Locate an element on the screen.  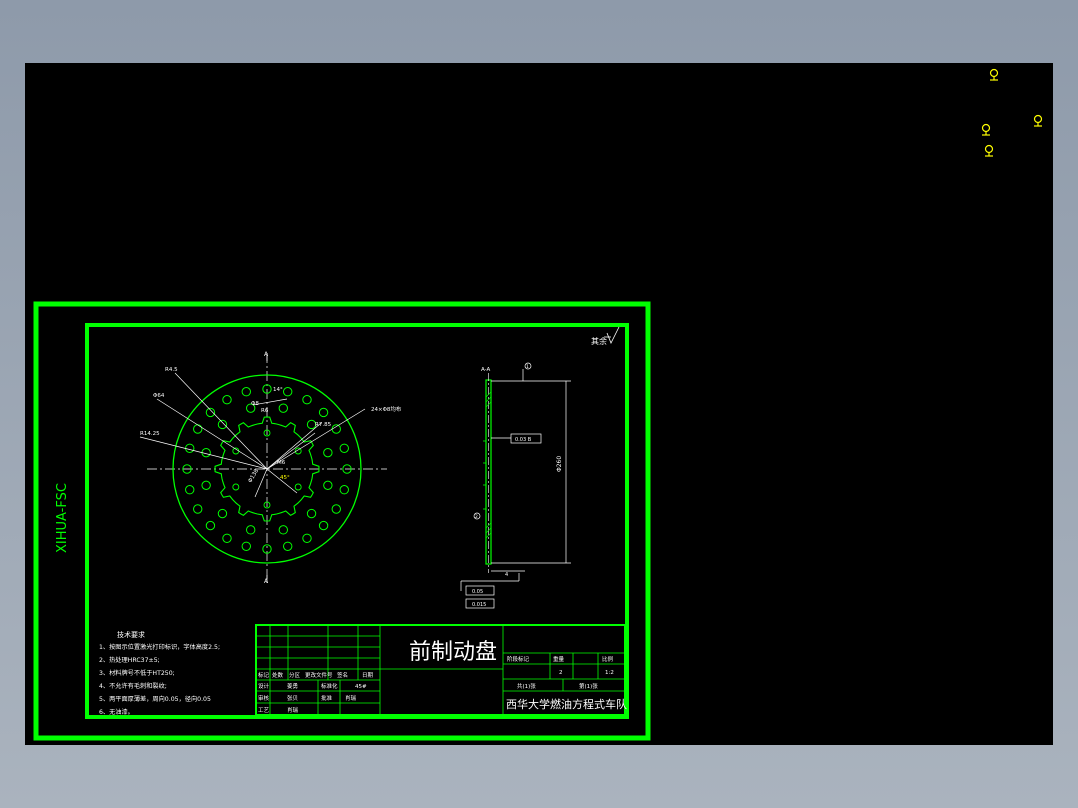
marker-2: 2 is located at coordinates (476, 517).